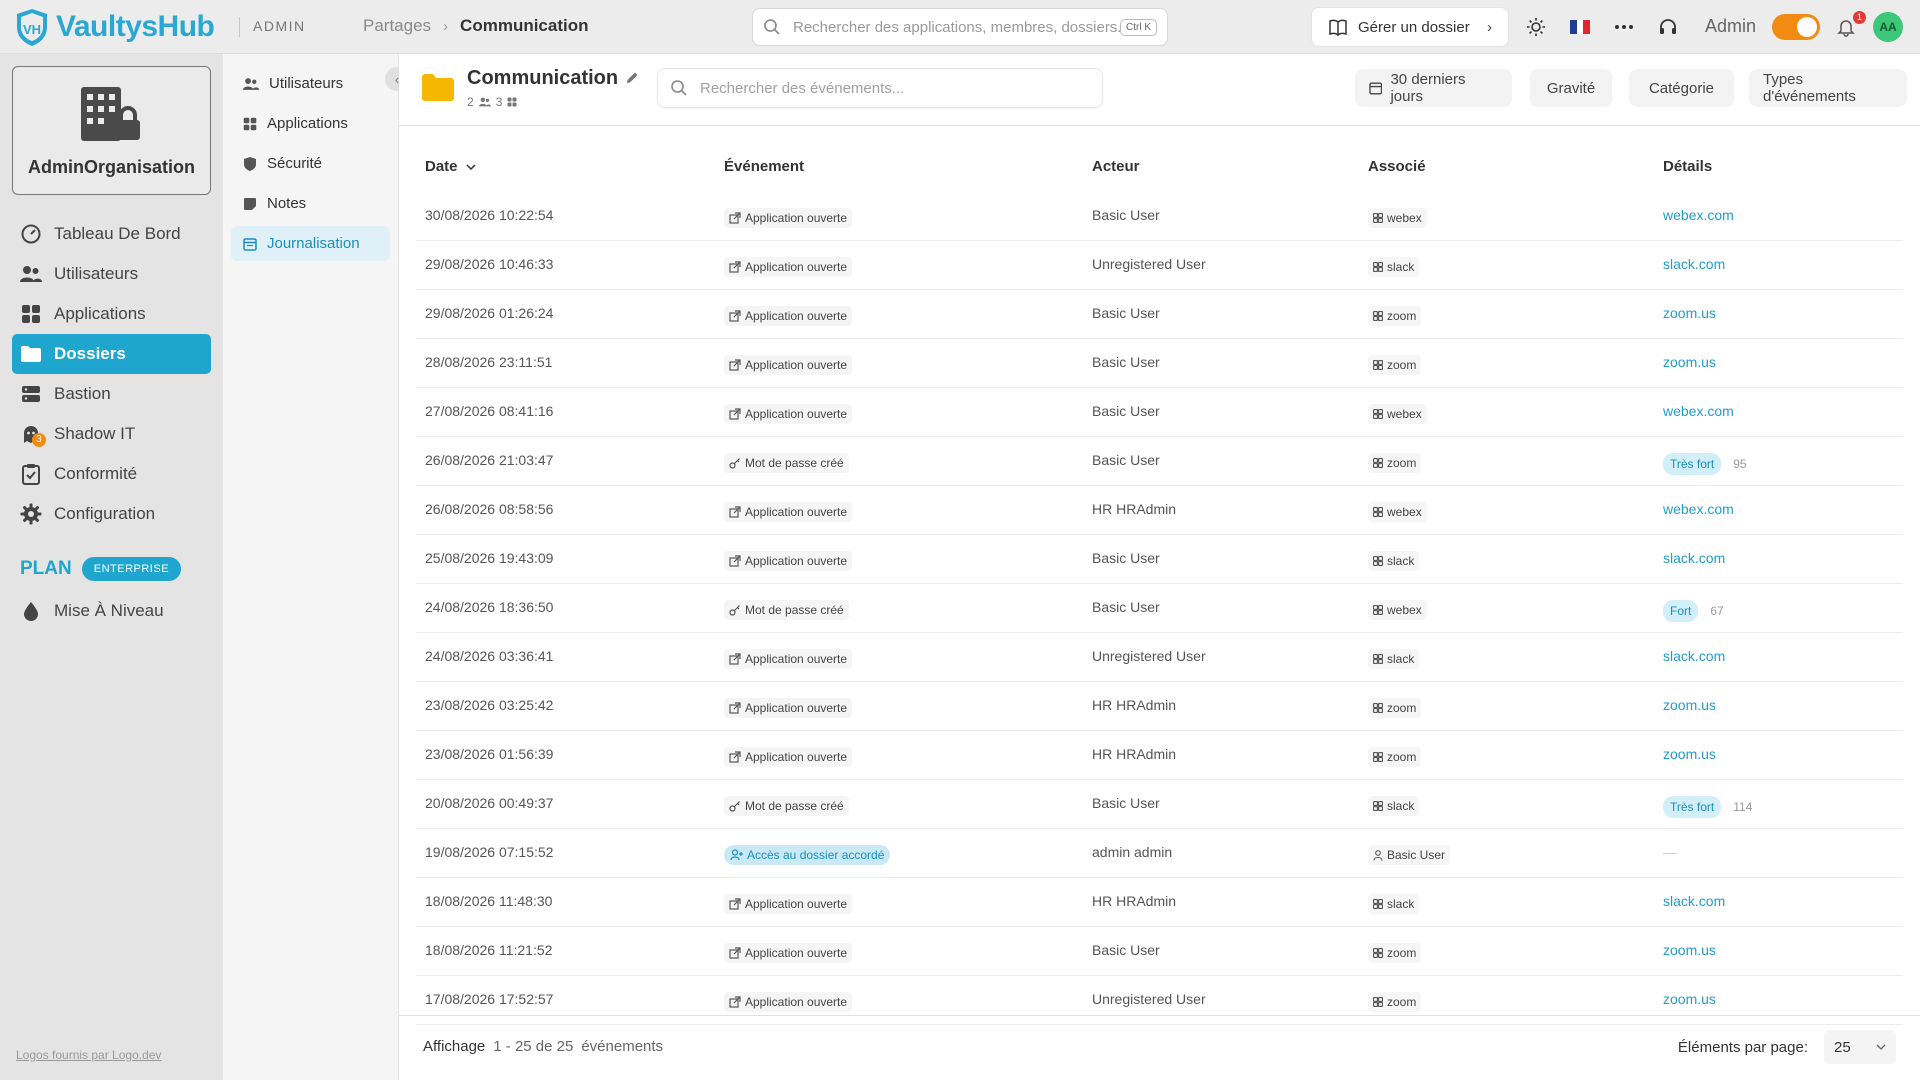 The image size is (1920, 1080). I want to click on nav-configuration: Configuration, so click(111, 514).